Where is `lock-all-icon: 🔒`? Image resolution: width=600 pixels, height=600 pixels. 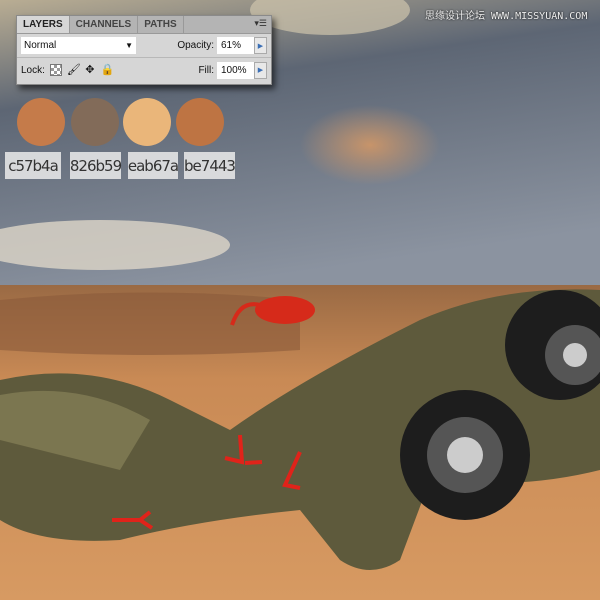 lock-all-icon: 🔒 is located at coordinates (108, 70).